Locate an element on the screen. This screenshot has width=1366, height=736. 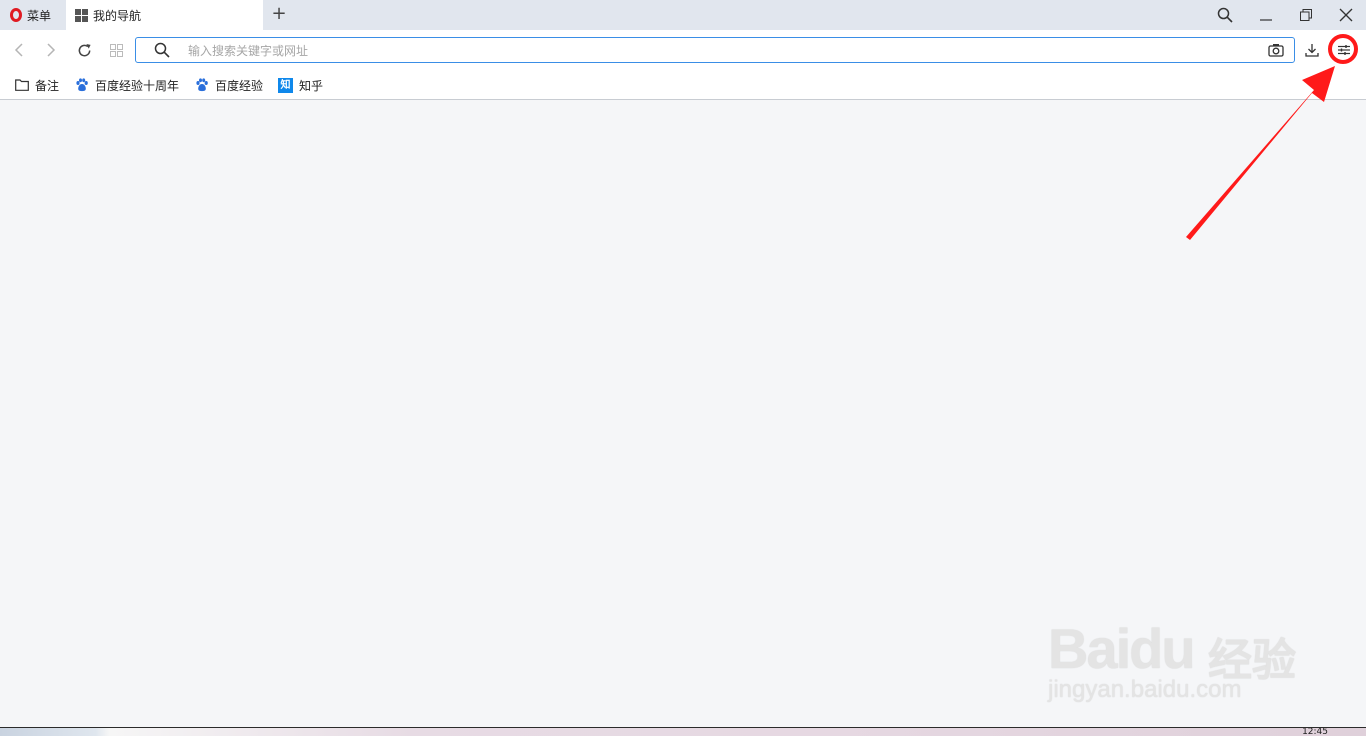
tab-strip: 菜单 我的导航 + is located at coordinates (683, 15).